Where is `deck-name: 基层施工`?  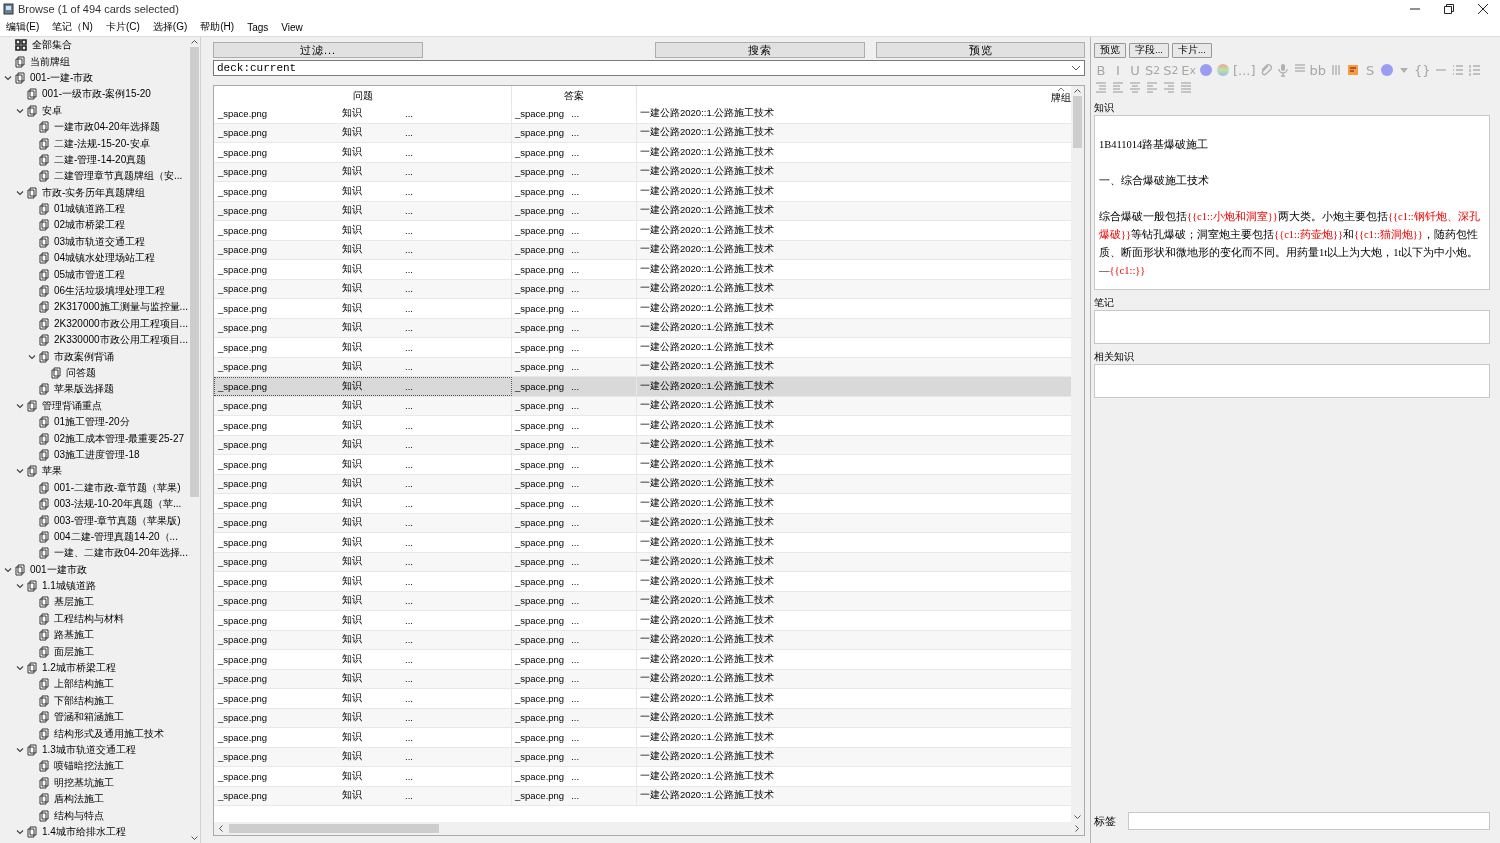 deck-name: 基层施工 is located at coordinates (74, 602).